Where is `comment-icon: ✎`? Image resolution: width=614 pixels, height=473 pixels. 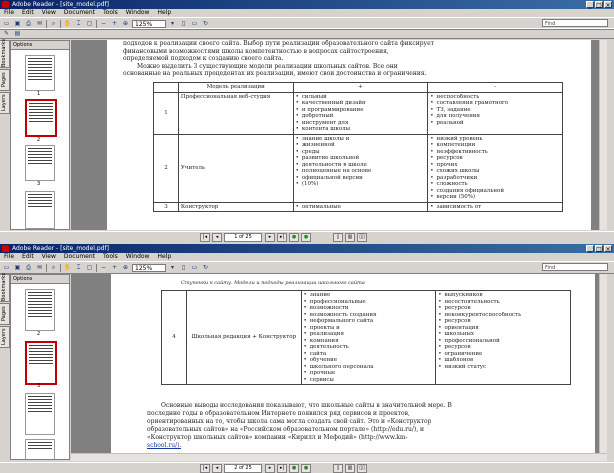 comment-icon: ✎ is located at coordinates (6, 33).